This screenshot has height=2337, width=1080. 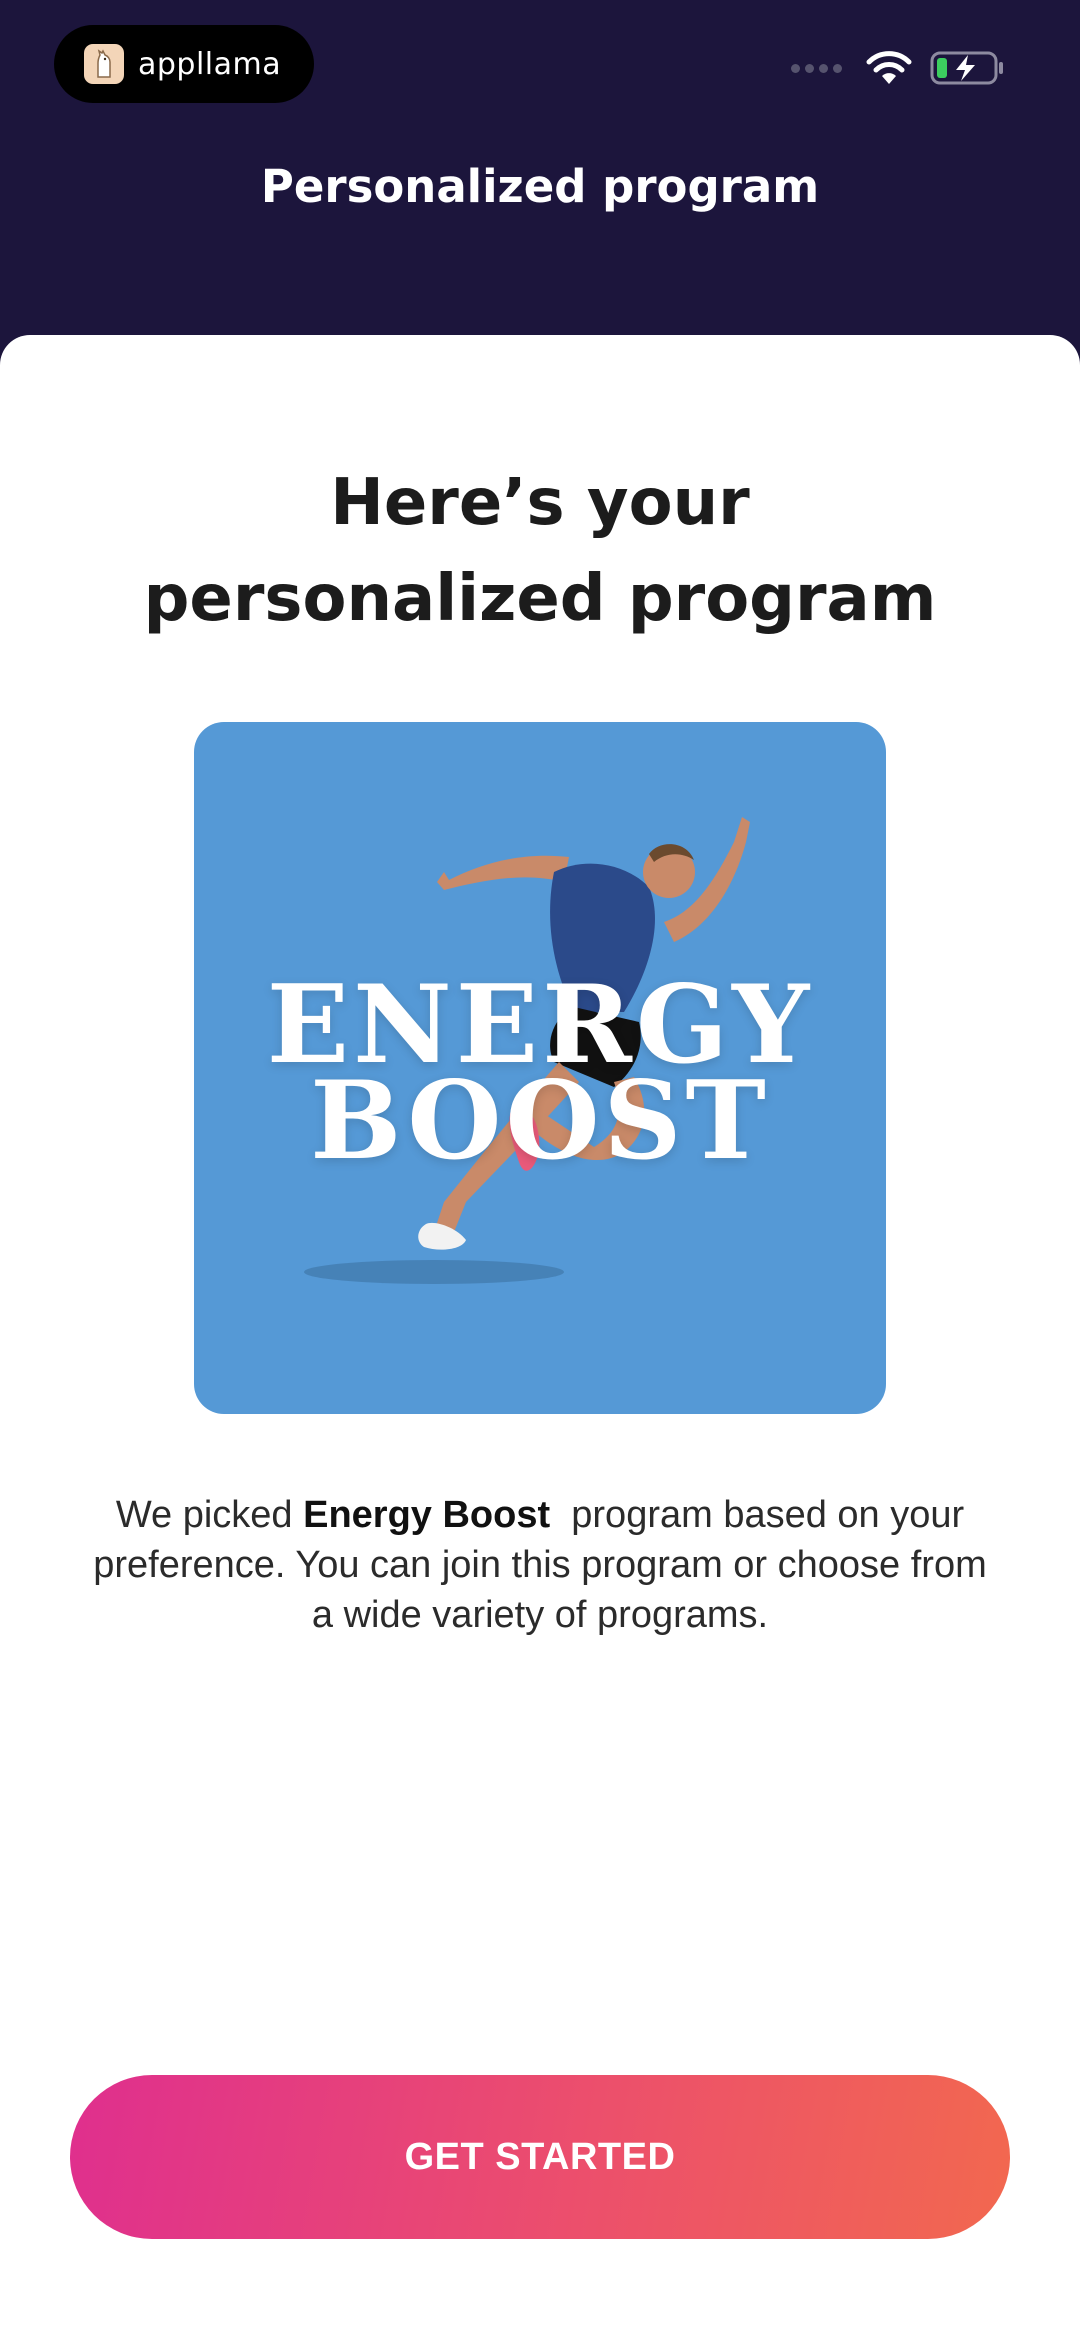 What do you see at coordinates (966, 68) in the screenshot?
I see `battery-charging-icon` at bounding box center [966, 68].